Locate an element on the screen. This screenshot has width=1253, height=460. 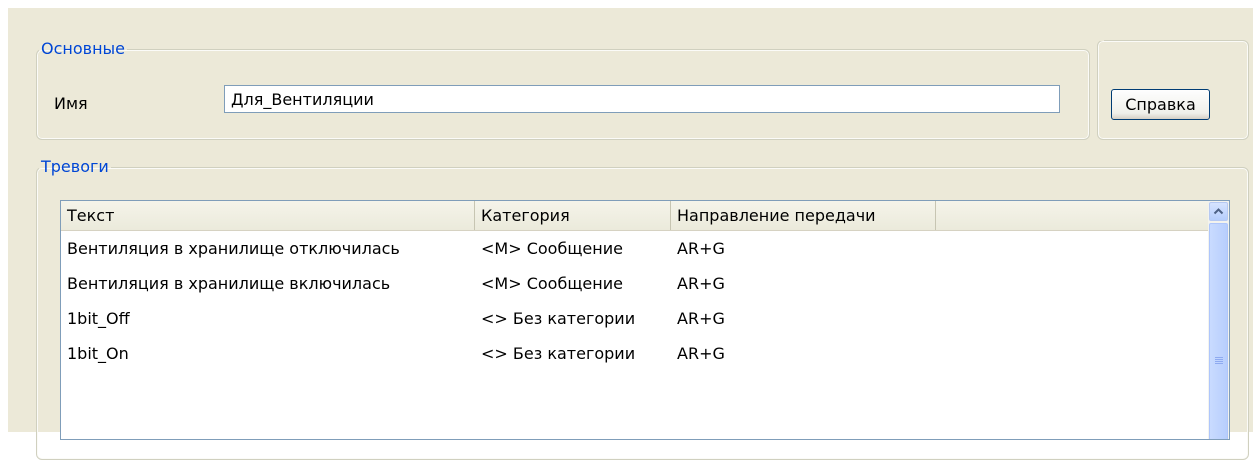
name-field is located at coordinates (642, 99).